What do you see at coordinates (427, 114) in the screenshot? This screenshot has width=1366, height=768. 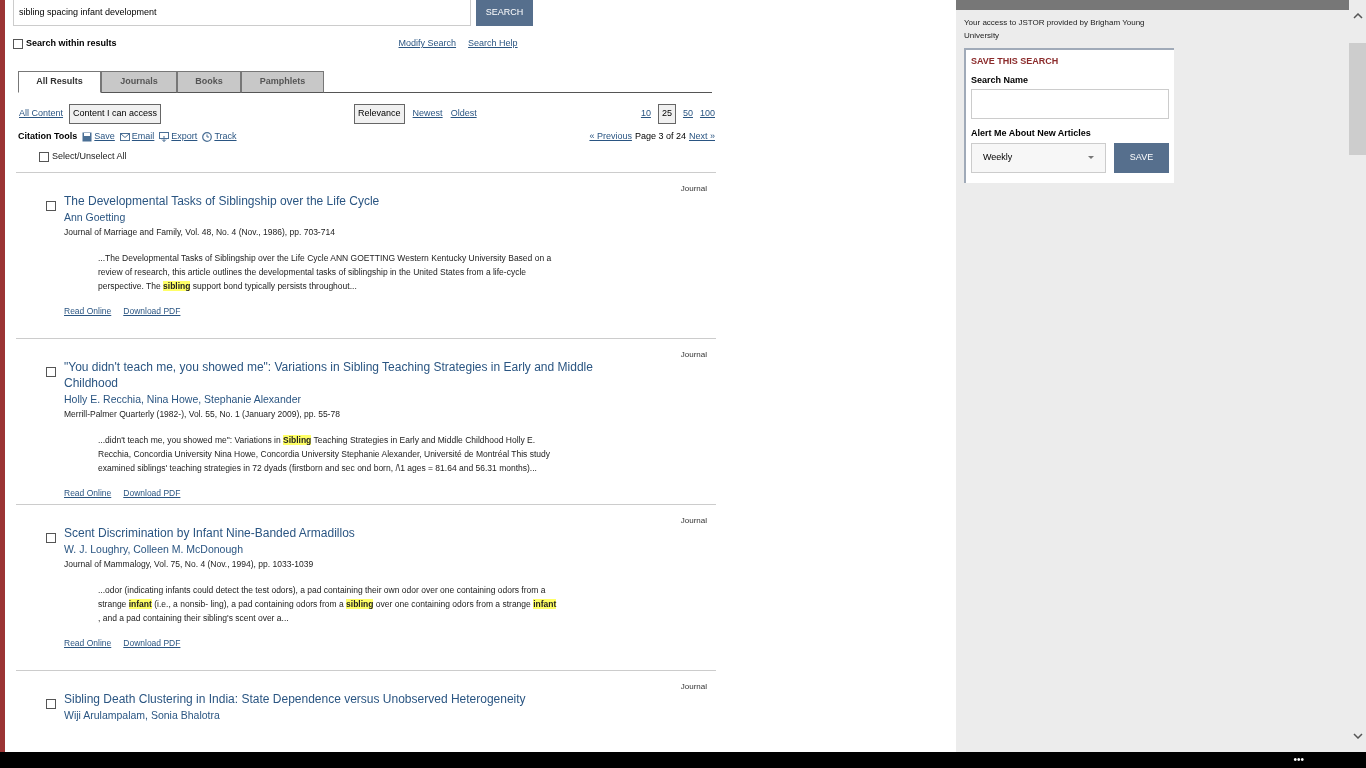 I see `sort-option: Newest` at bounding box center [427, 114].